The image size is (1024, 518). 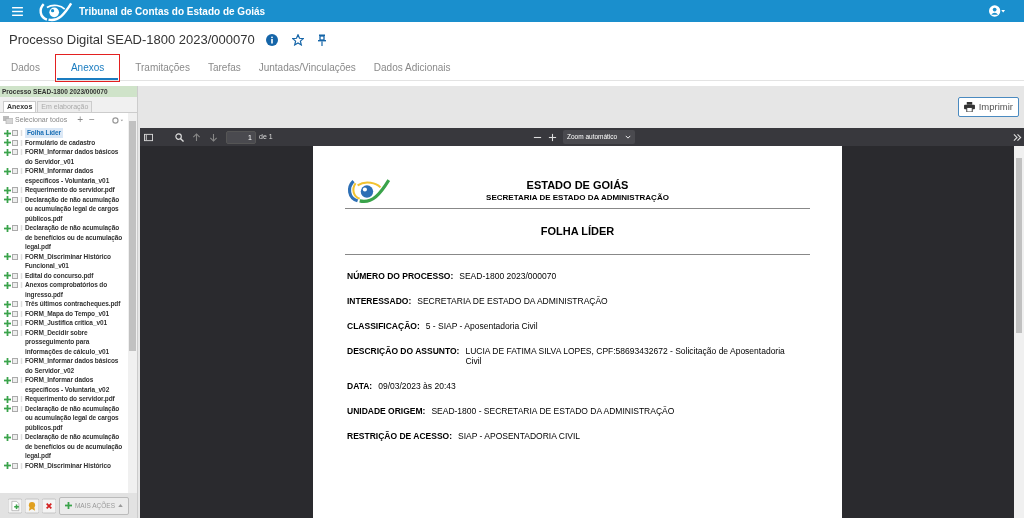 What do you see at coordinates (412, 68) in the screenshot?
I see `tab: Dados Adicionais` at bounding box center [412, 68].